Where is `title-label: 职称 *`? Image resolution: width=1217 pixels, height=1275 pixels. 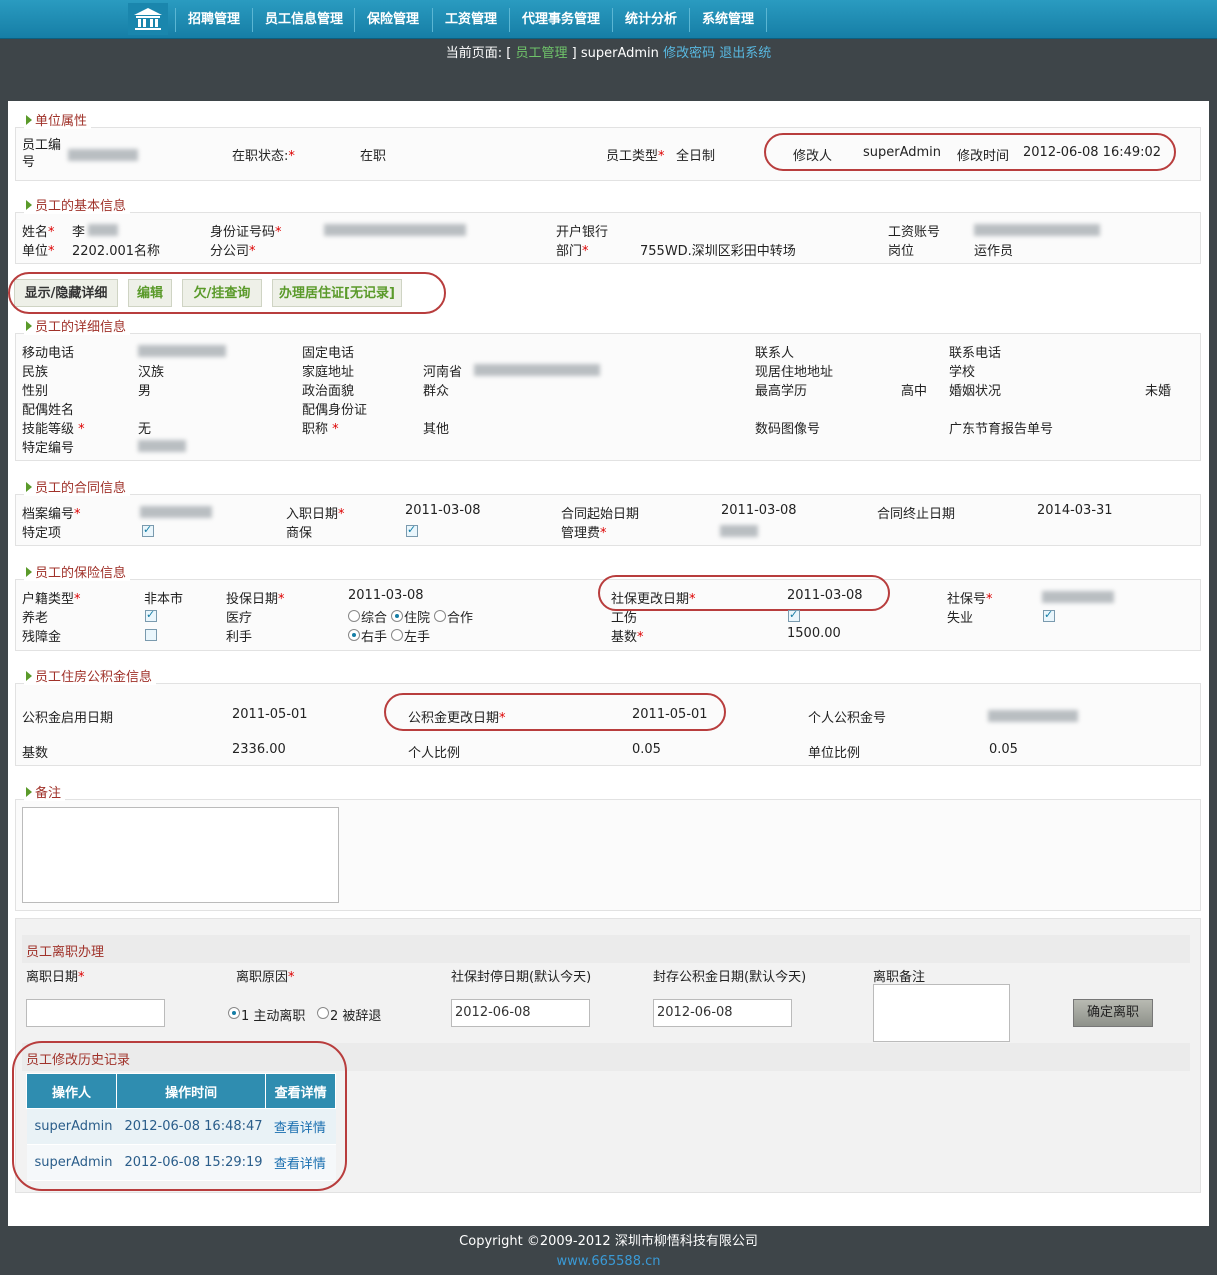
title-label: 职称 * is located at coordinates (320, 429).